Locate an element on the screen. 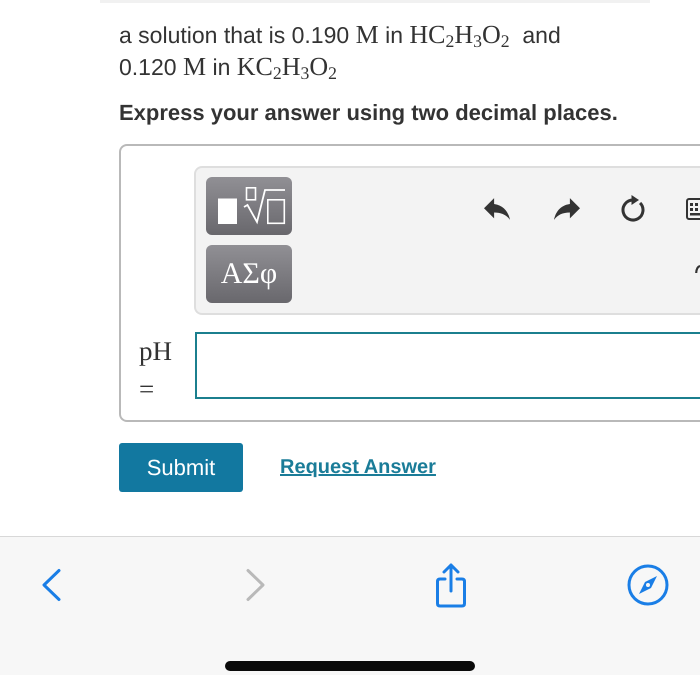 Image resolution: width=700 pixels, height=675 pixels. submit-button: Submit is located at coordinates (181, 467).